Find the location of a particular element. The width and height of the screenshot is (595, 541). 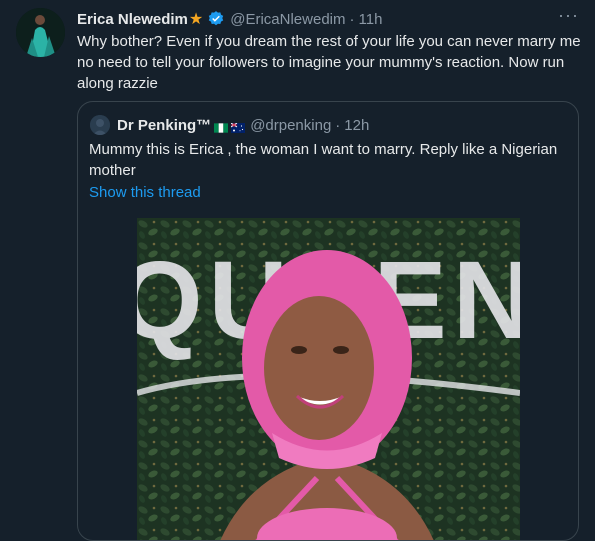

quote-handle: @drpenking is located at coordinates (290, 125).